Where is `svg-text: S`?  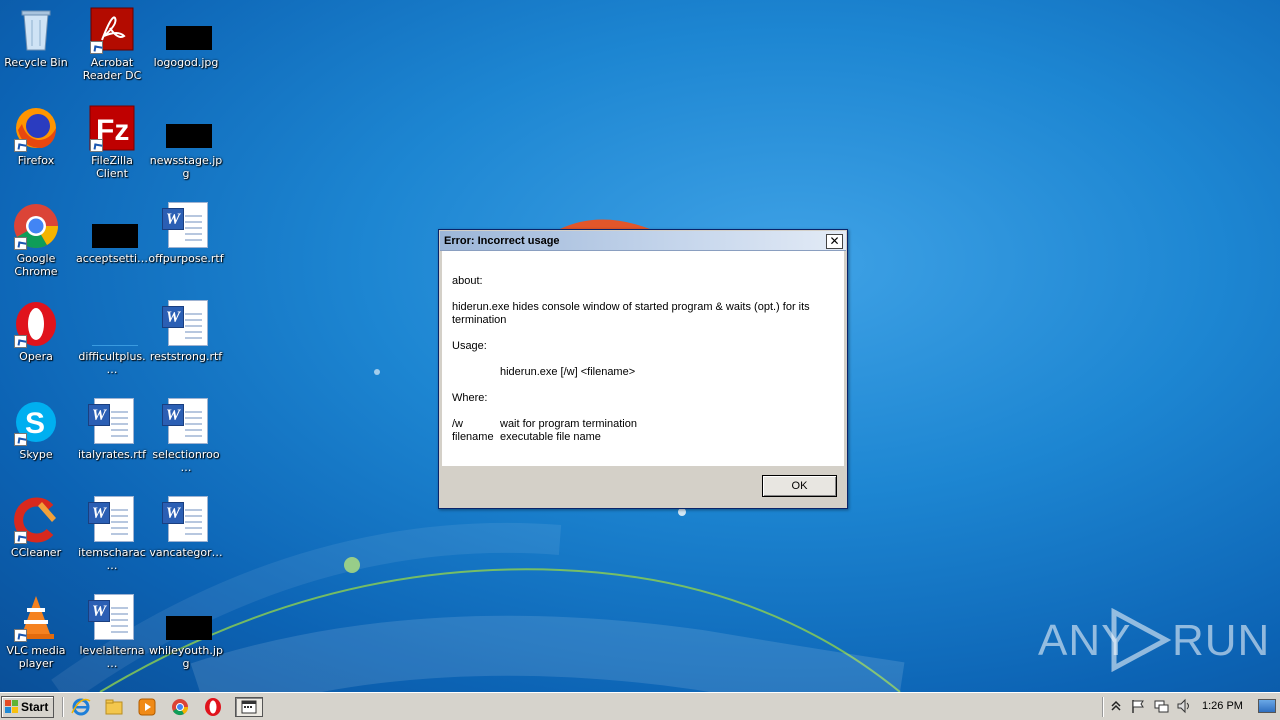
svg-text: S is located at coordinates (35, 423).